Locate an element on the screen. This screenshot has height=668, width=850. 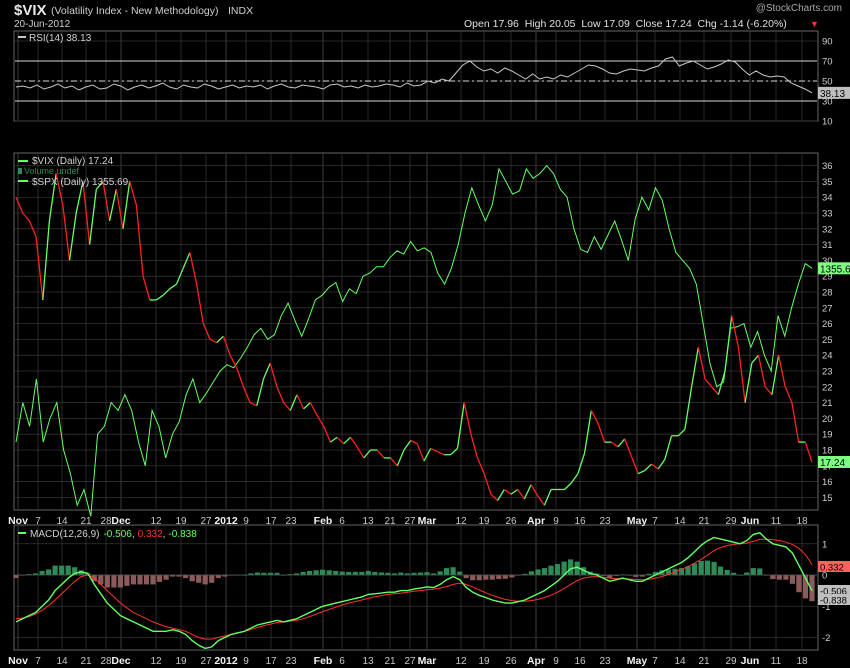
x-tick-label: Feb is located at coordinates (323, 661).